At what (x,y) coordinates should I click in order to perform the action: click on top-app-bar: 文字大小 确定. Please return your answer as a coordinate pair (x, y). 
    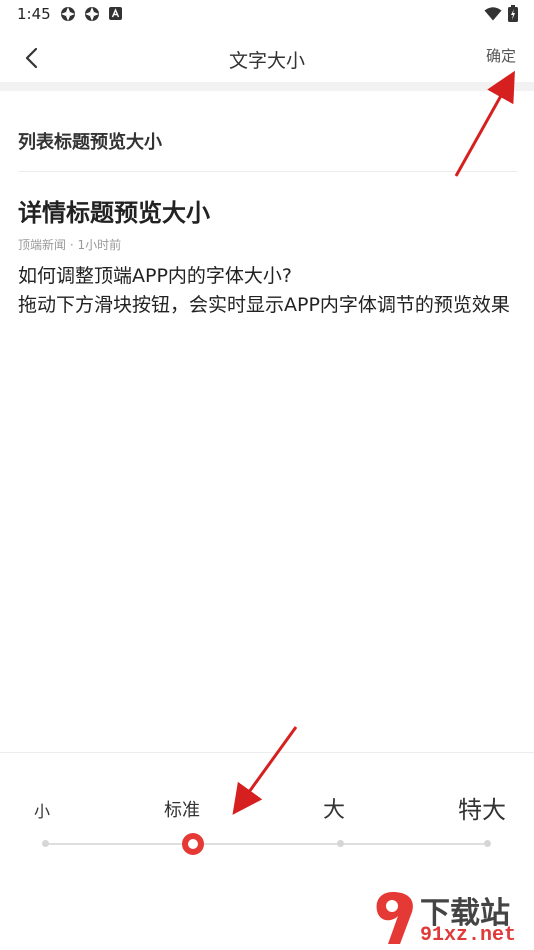
    Looking at the image, I should click on (267, 56).